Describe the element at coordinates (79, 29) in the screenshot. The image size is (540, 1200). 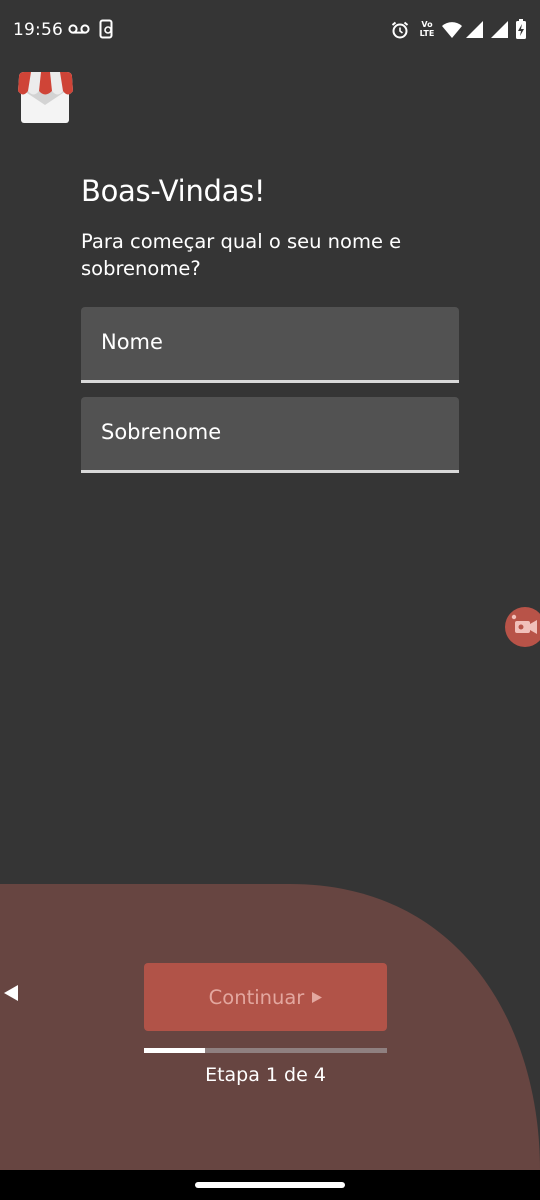
I see `voicemail-icon` at that location.